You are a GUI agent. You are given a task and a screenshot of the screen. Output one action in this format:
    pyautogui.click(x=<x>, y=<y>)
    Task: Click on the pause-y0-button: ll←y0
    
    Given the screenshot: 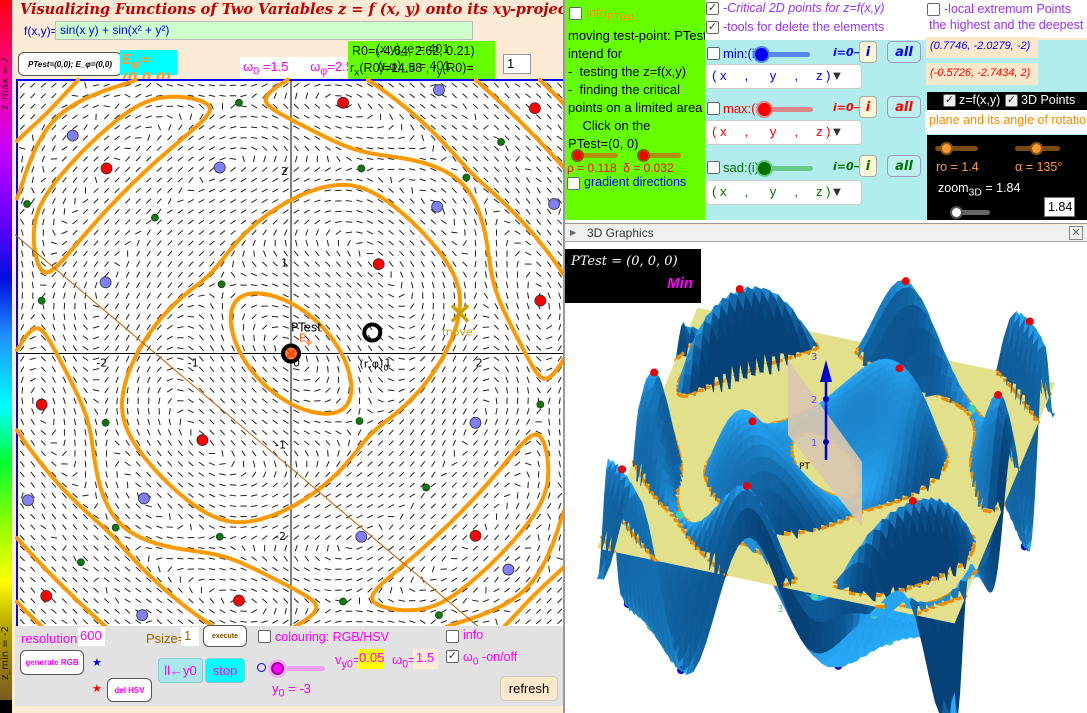 What is the action you would take?
    pyautogui.click(x=180, y=670)
    